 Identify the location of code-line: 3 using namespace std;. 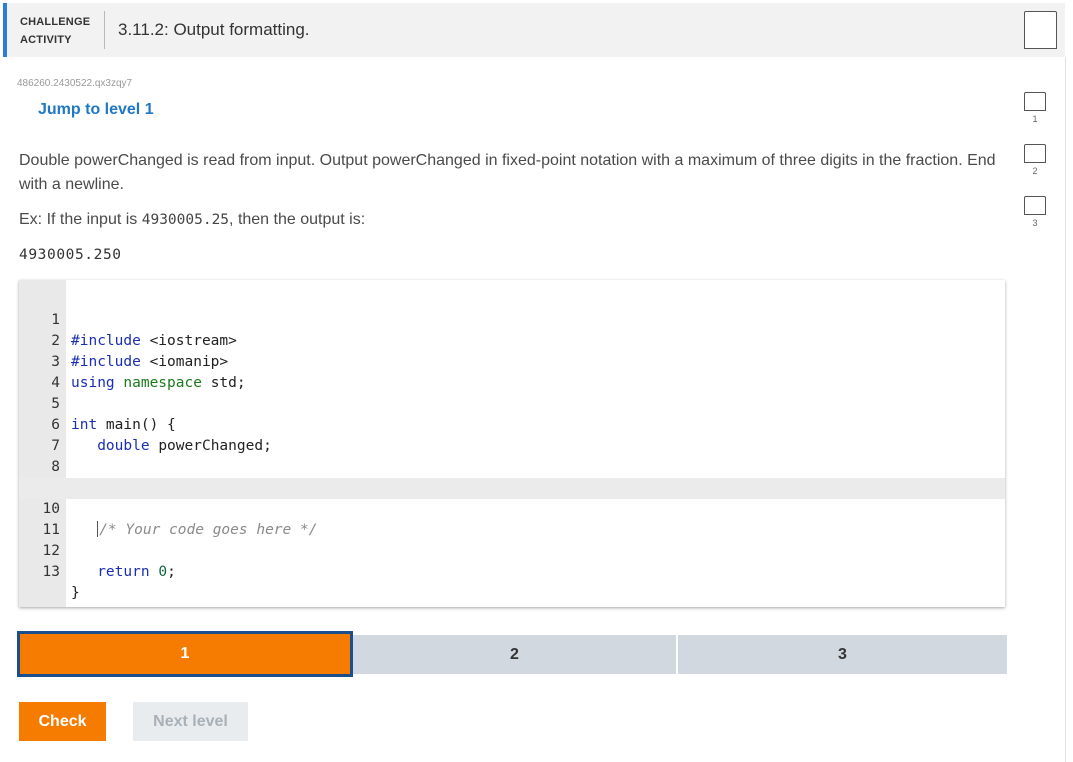
(512, 361).